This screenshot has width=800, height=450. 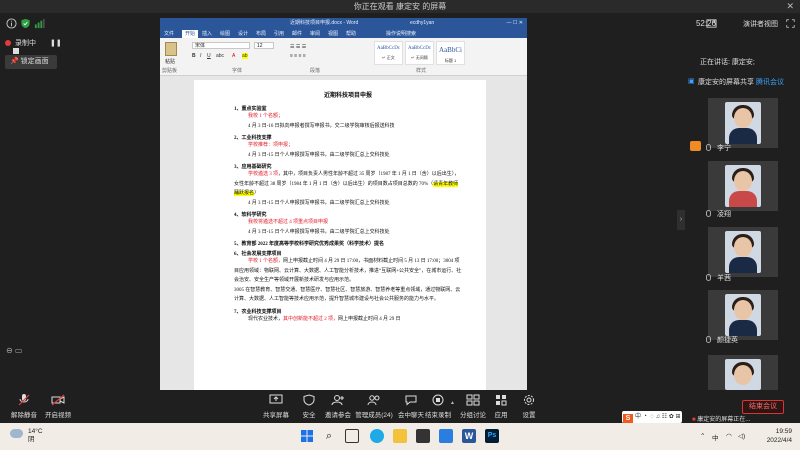 I want to click on members-icon, so click(x=373, y=400).